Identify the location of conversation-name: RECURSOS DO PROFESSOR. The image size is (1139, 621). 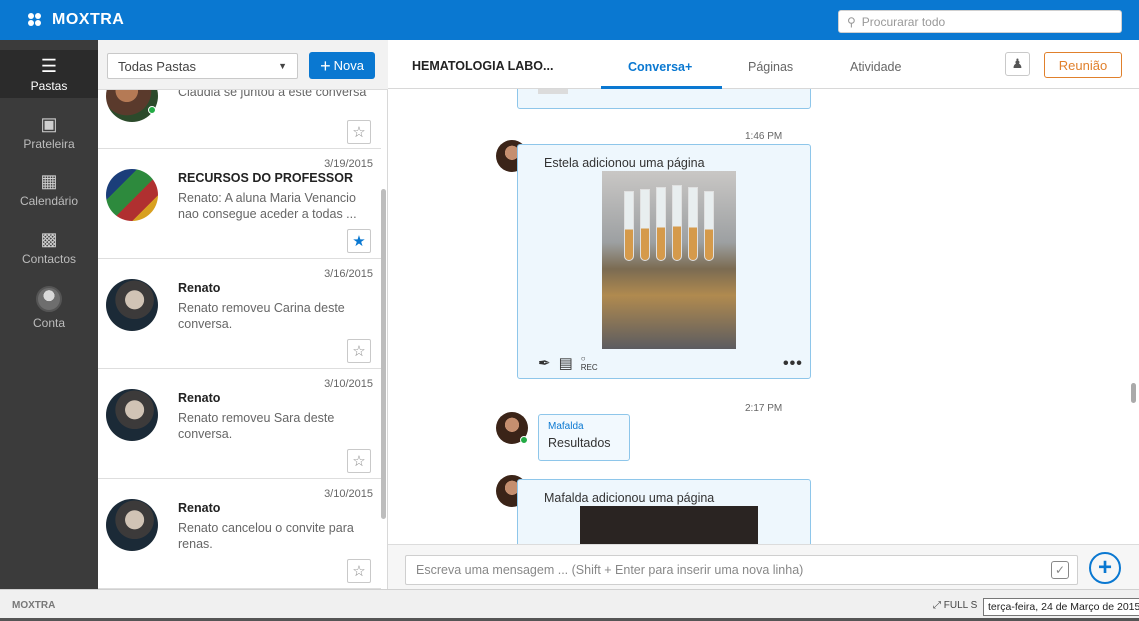
(266, 178).